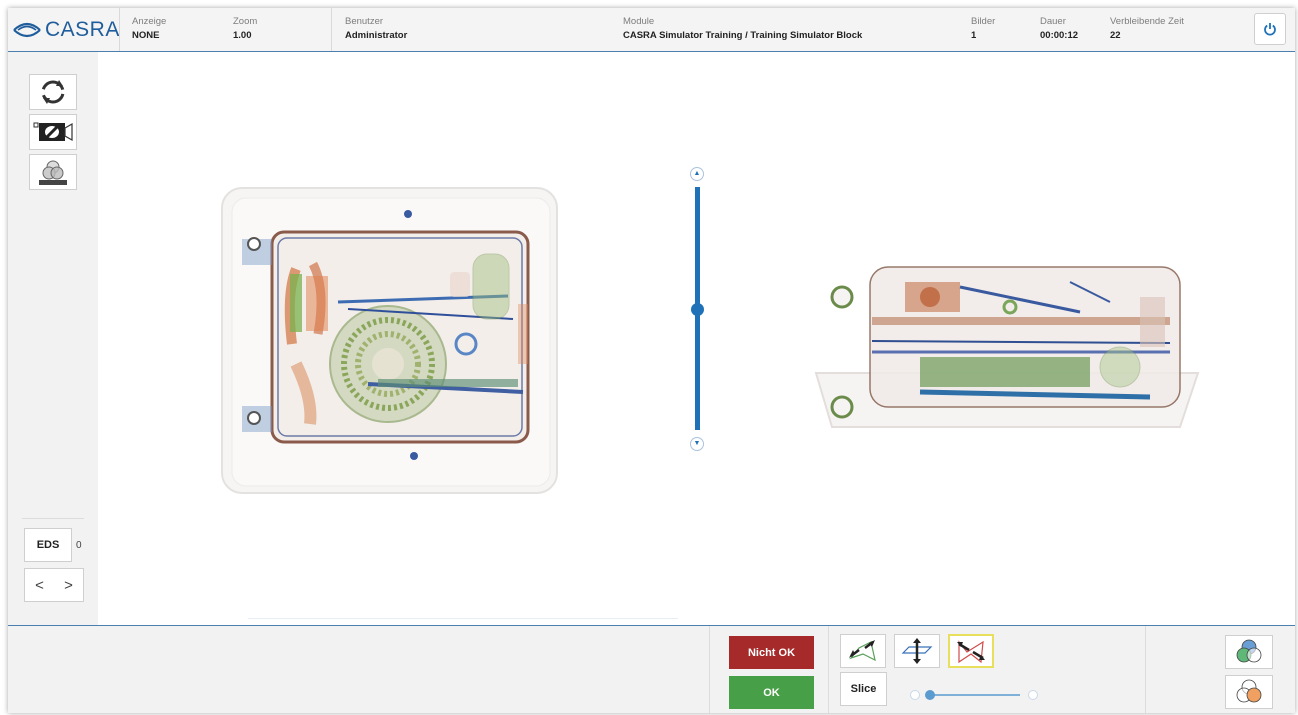  I want to click on ok-button: OK, so click(771, 692).